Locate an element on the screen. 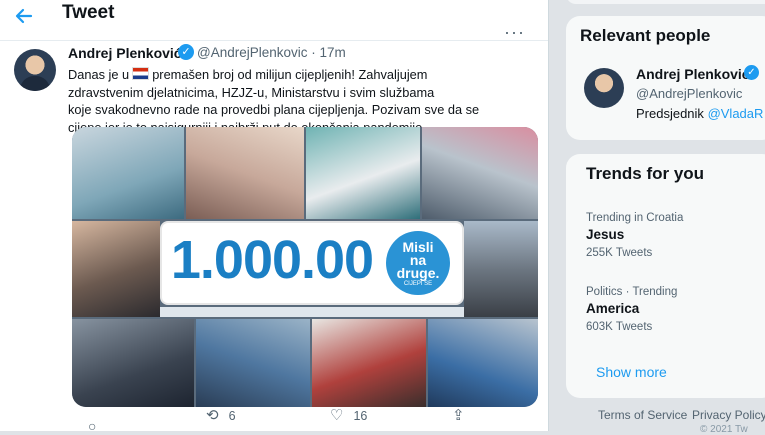 The image size is (765, 435). relevant-person-avatar is located at coordinates (604, 88).